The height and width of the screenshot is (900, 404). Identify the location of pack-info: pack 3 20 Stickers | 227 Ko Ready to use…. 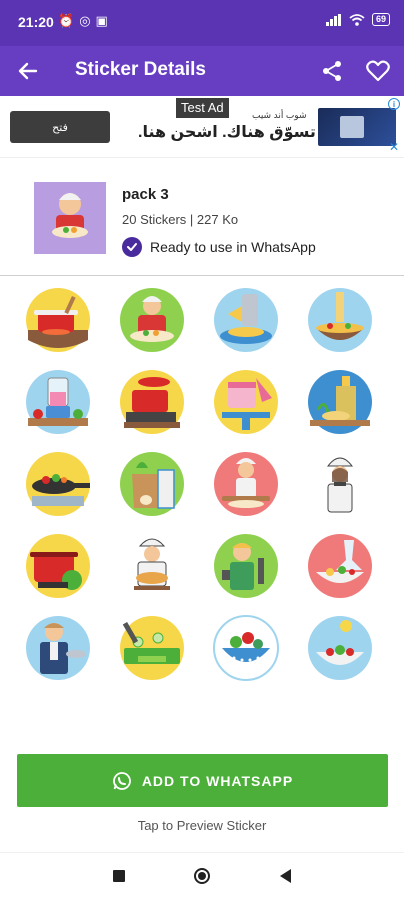
(202, 217).